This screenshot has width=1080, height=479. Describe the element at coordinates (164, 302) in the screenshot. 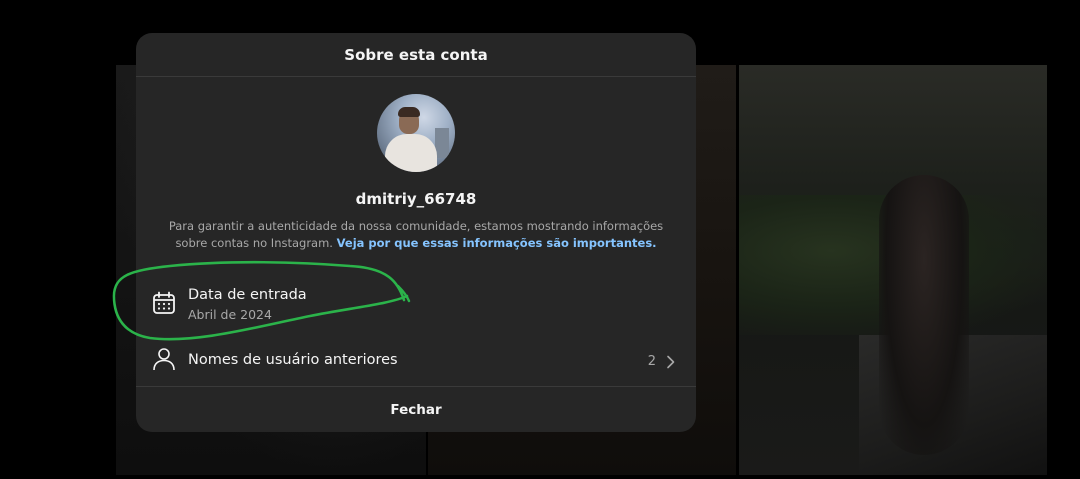

I see `calendar-icon` at that location.